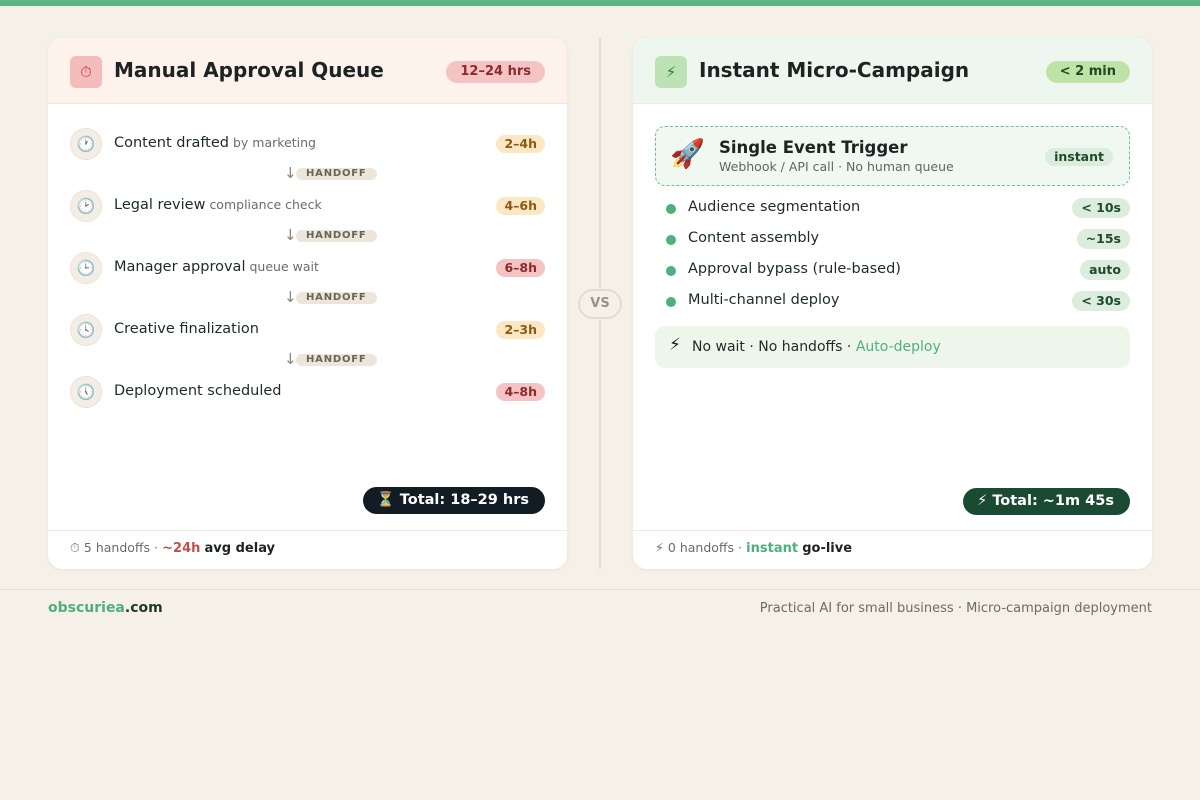 Image resolution: width=1200 pixels, height=800 pixels. What do you see at coordinates (836, 166) in the screenshot?
I see `trigger-subtitle: Webhook / API call · No human queue` at bounding box center [836, 166].